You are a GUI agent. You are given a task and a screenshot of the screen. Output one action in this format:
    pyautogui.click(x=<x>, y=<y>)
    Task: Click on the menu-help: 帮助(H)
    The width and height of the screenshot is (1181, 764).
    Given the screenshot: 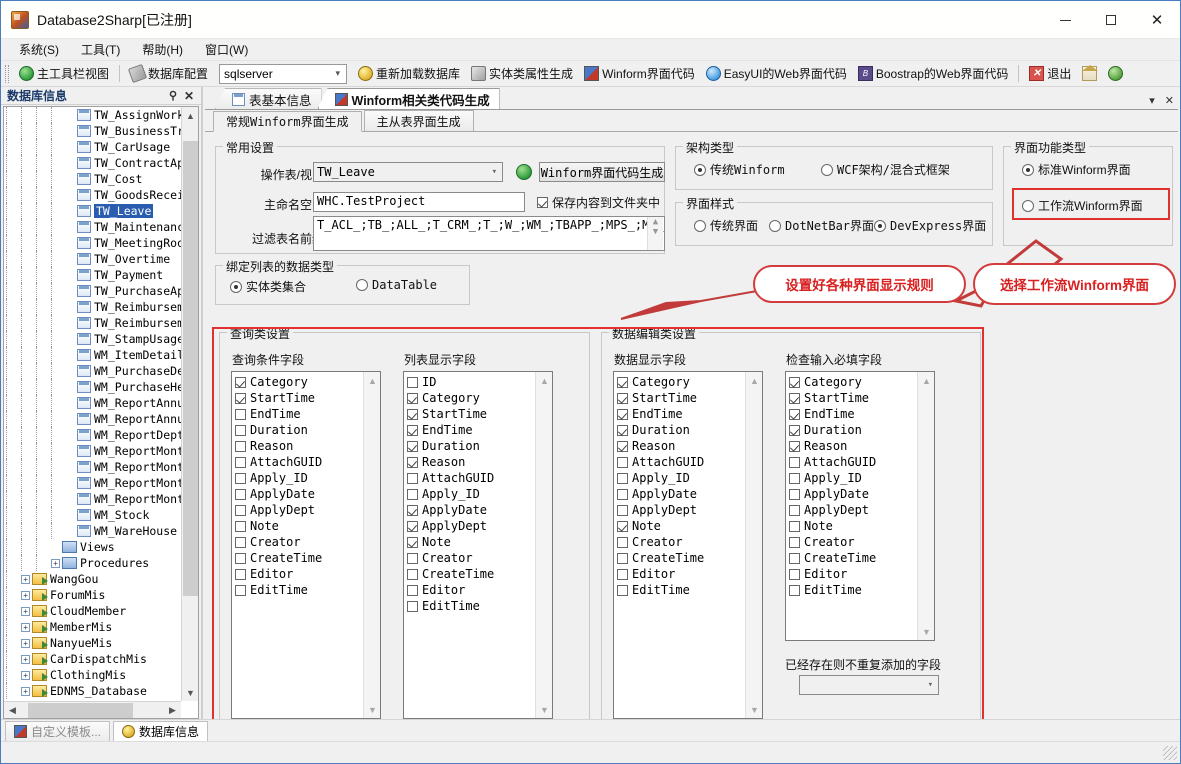 What is the action you would take?
    pyautogui.click(x=162, y=49)
    